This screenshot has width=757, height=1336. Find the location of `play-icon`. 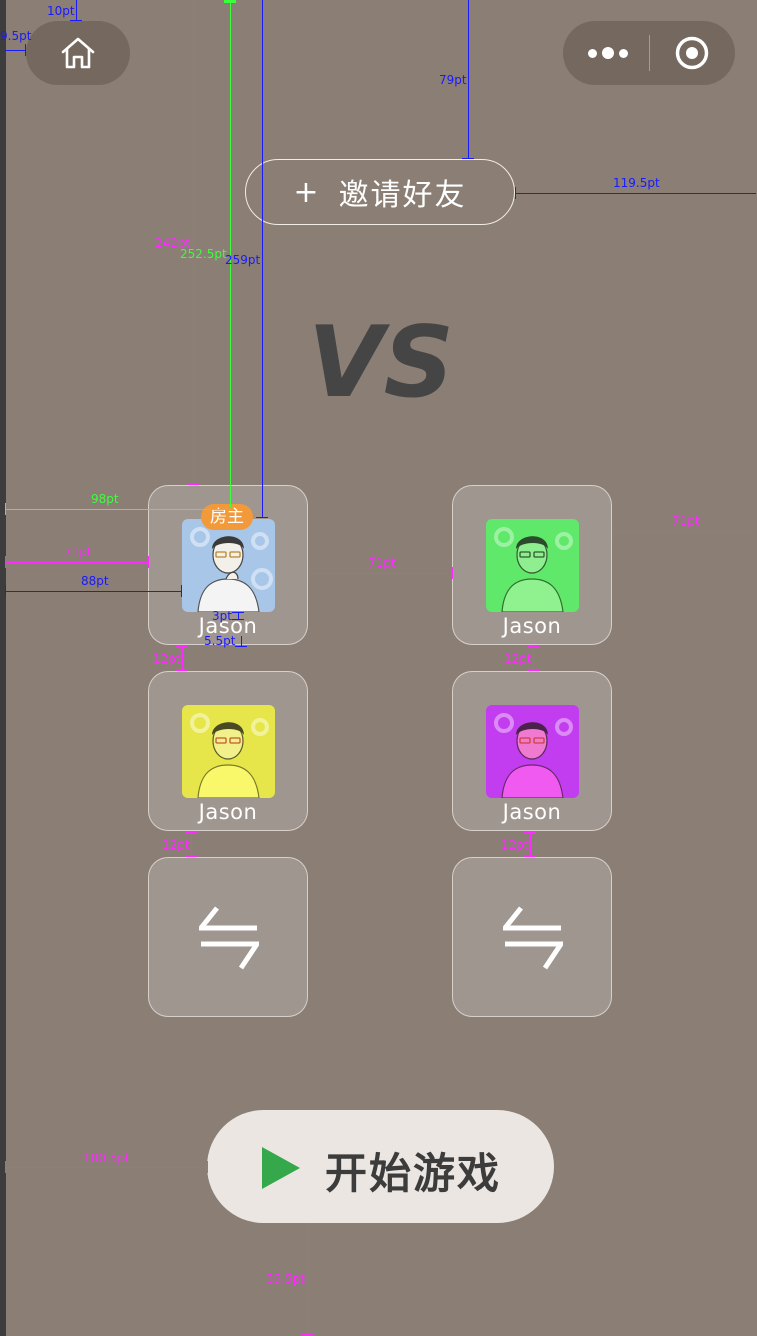

play-icon is located at coordinates (281, 1168).